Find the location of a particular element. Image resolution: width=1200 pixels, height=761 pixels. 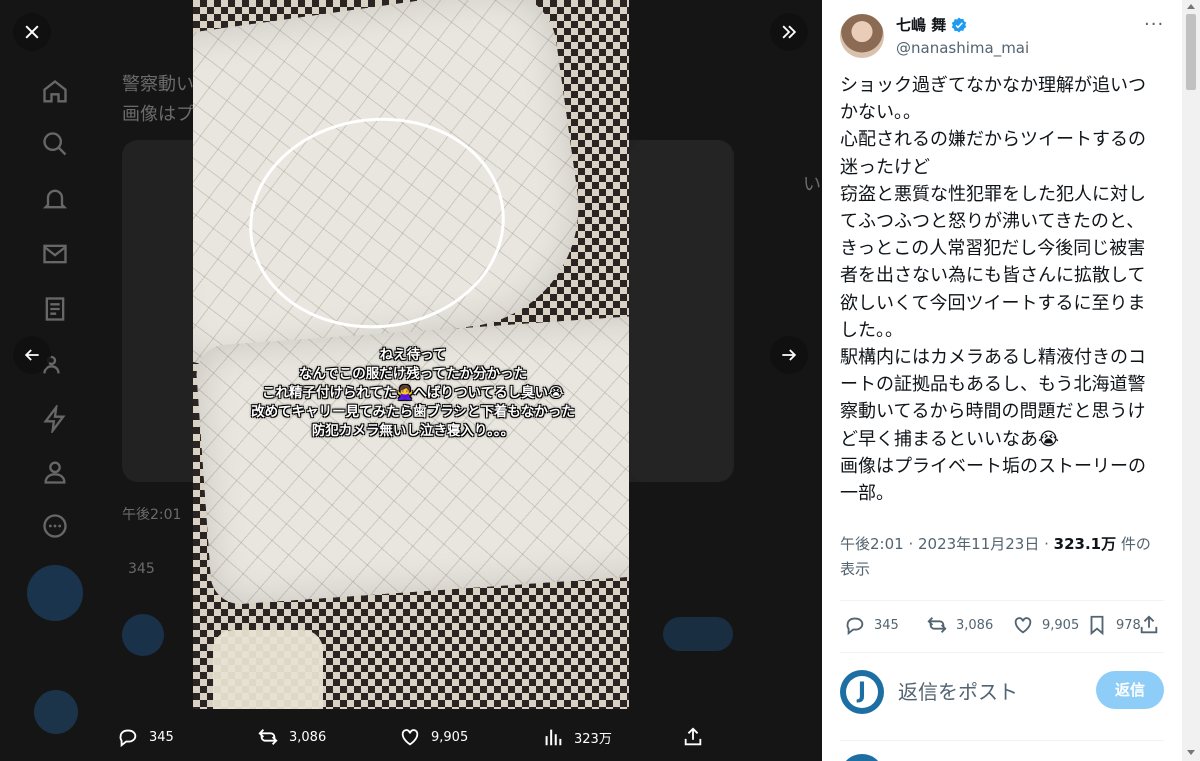

close-button is located at coordinates (32, 32).